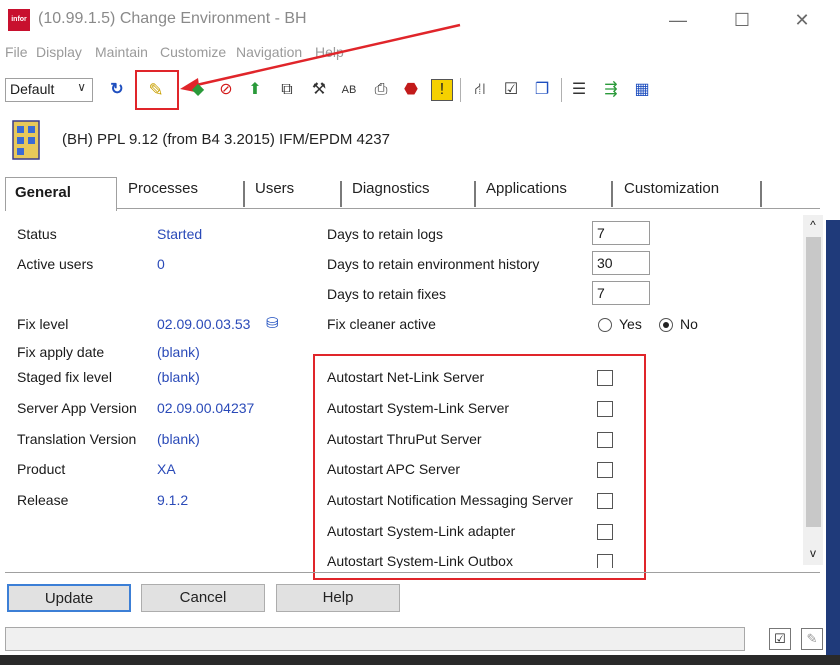  I want to click on close-button: ✕, so click(802, 20).